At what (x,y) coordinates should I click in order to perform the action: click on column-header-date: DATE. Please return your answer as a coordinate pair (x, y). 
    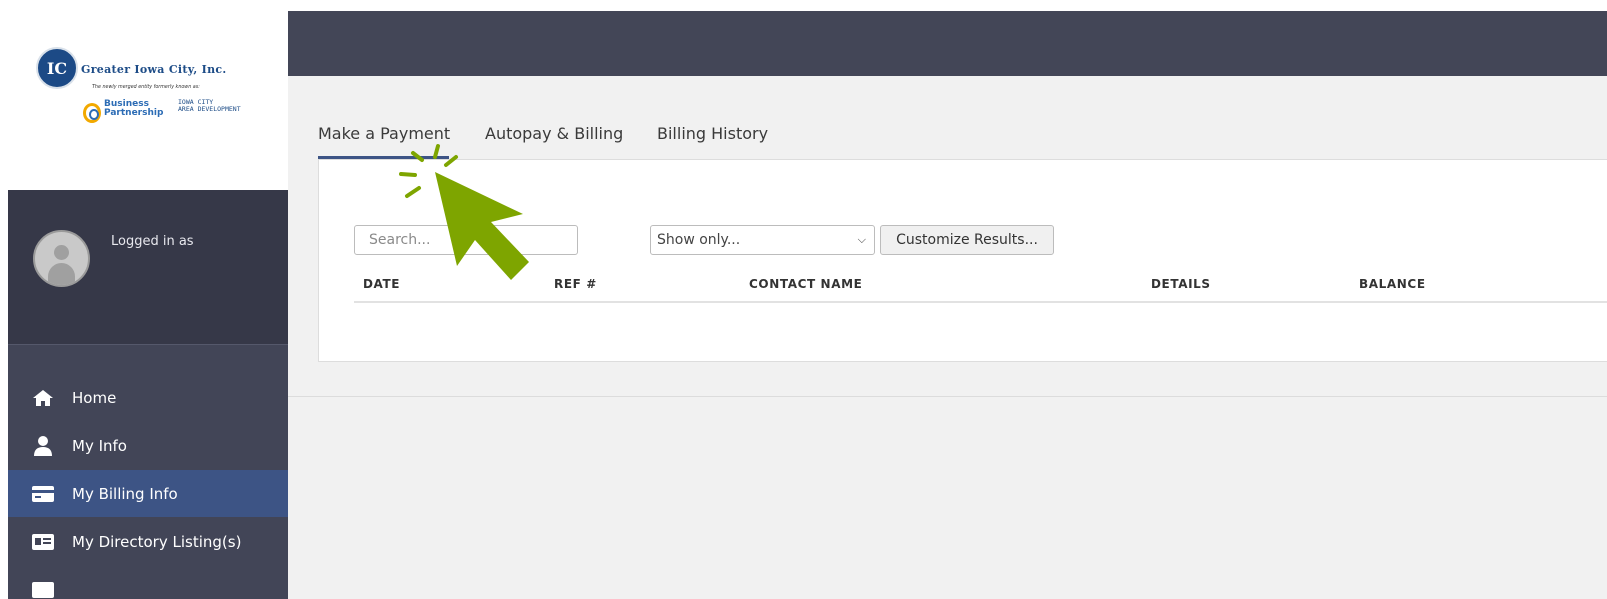
    Looking at the image, I should click on (381, 284).